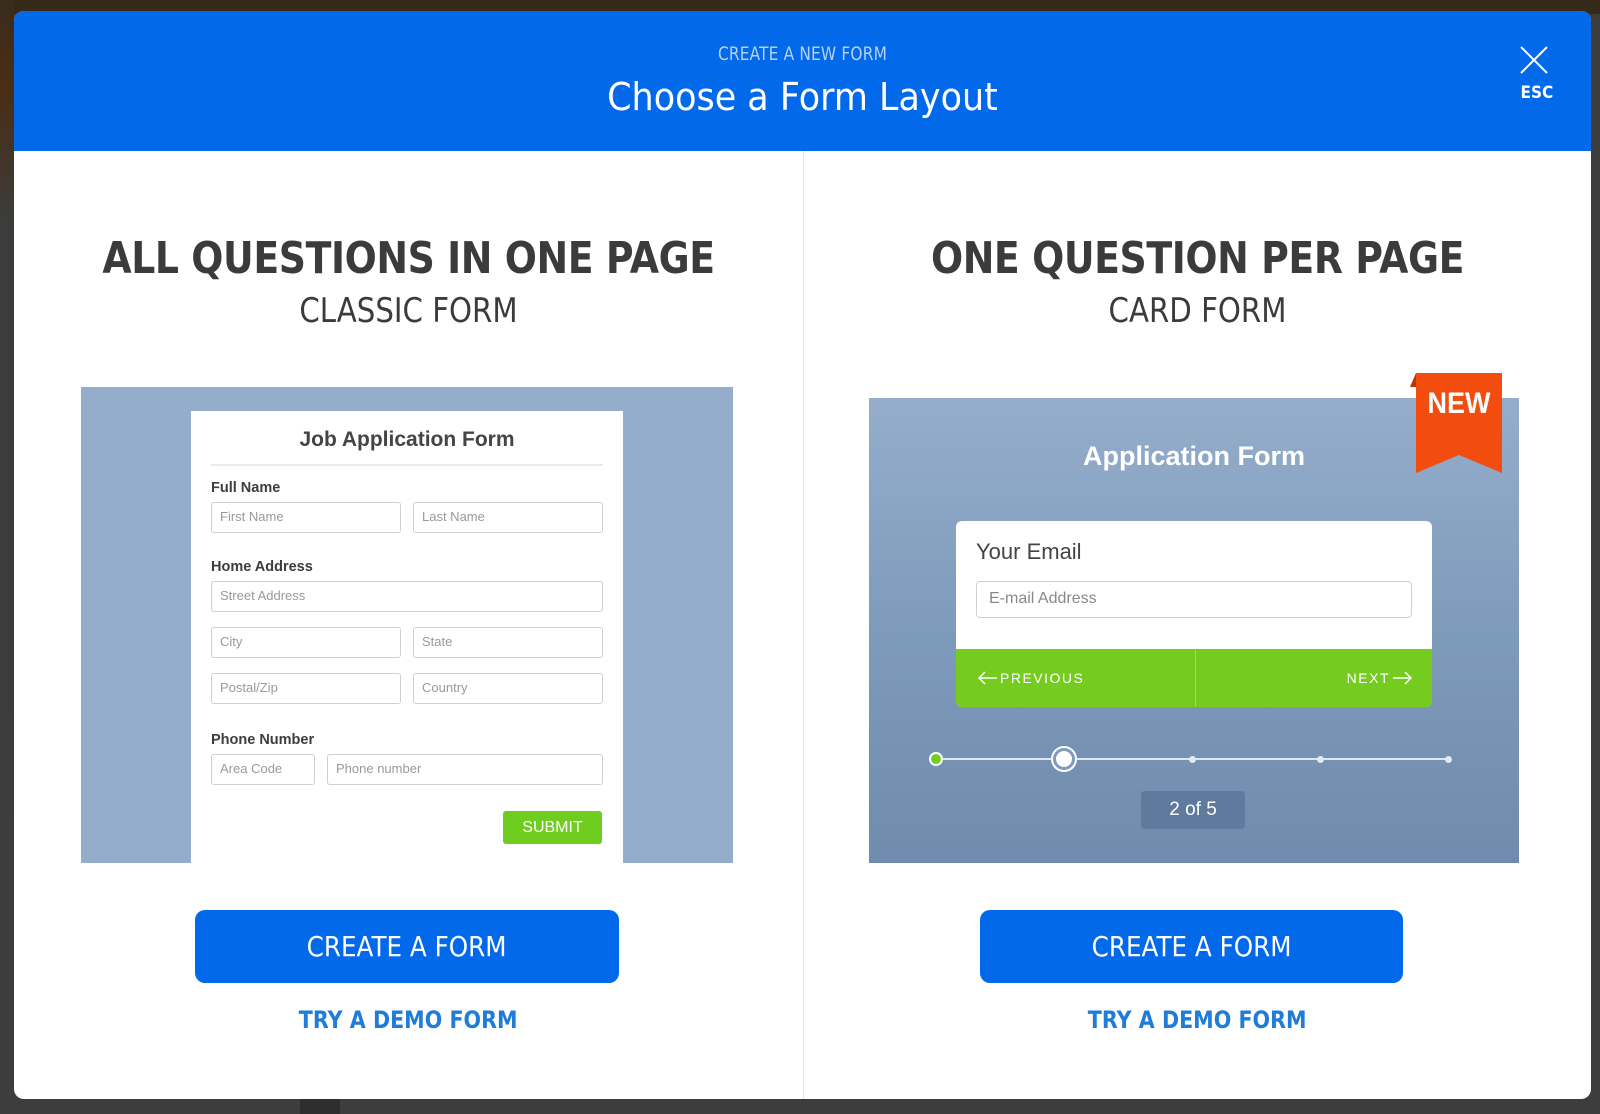 The width and height of the screenshot is (1600, 1114). What do you see at coordinates (1368, 678) in the screenshot?
I see `next-label: NEXT` at bounding box center [1368, 678].